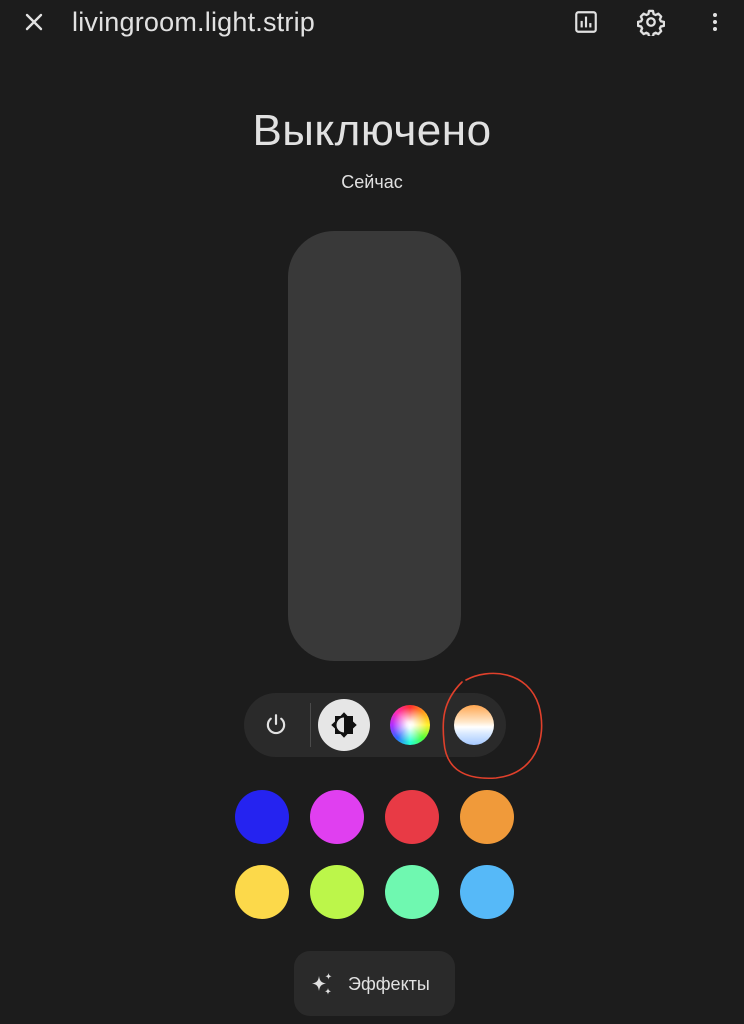  I want to click on dialog-title: livingroom.light.strip, so click(193, 22).